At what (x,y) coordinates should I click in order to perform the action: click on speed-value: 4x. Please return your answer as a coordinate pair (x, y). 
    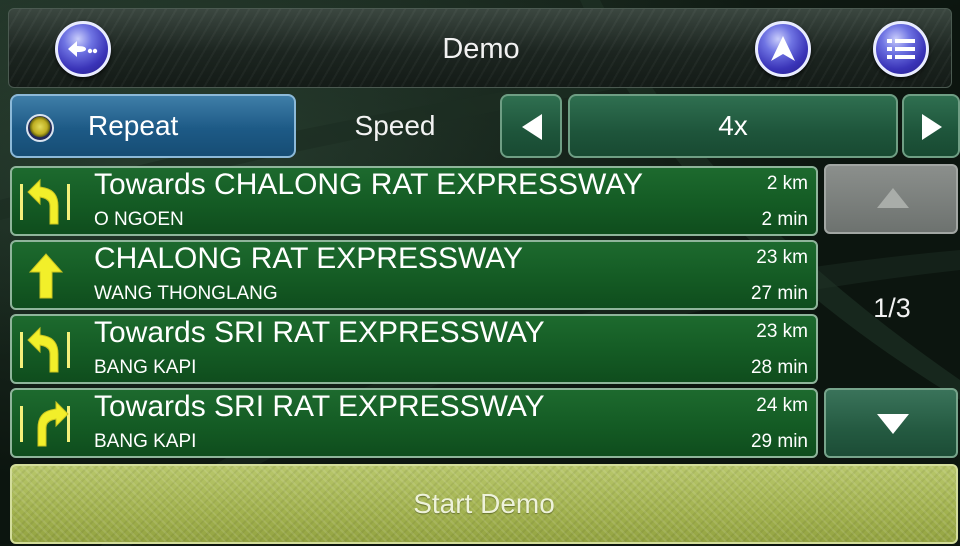
    Looking at the image, I should click on (733, 125).